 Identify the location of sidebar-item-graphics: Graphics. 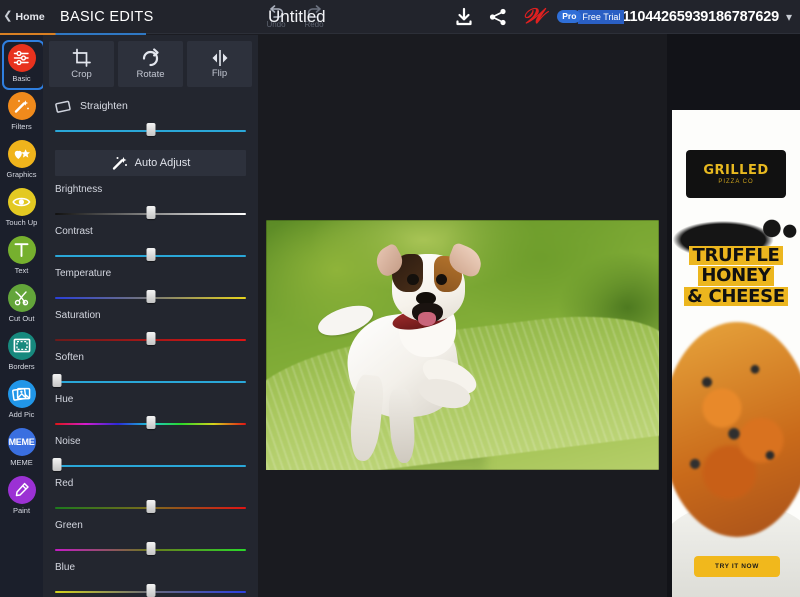
(21, 159).